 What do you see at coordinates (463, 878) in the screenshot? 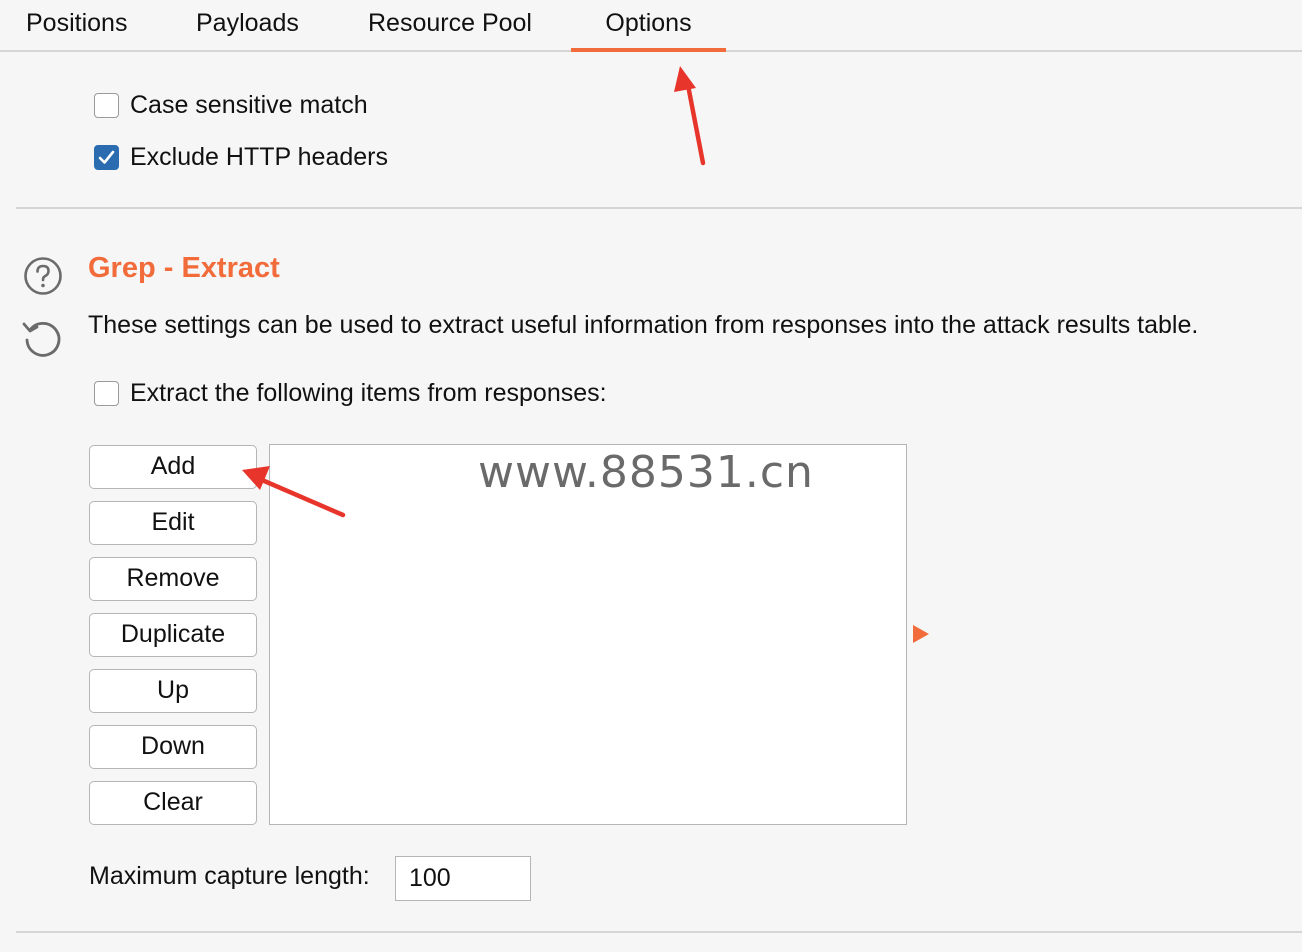
I see `max-capture-length-input: 100` at bounding box center [463, 878].